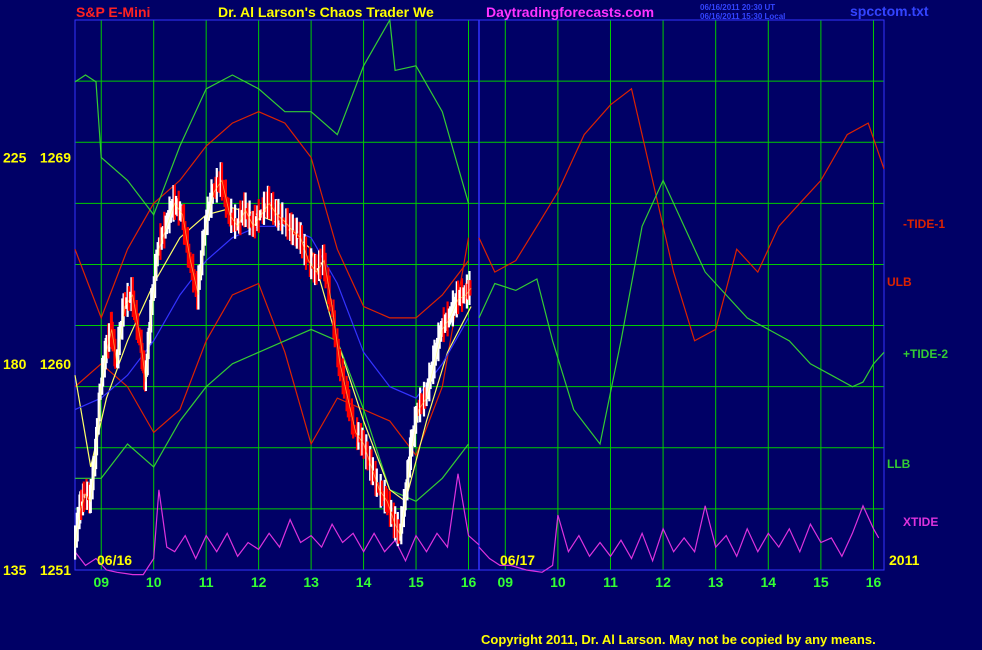  I want to click on year-label: 2011, so click(904, 560).